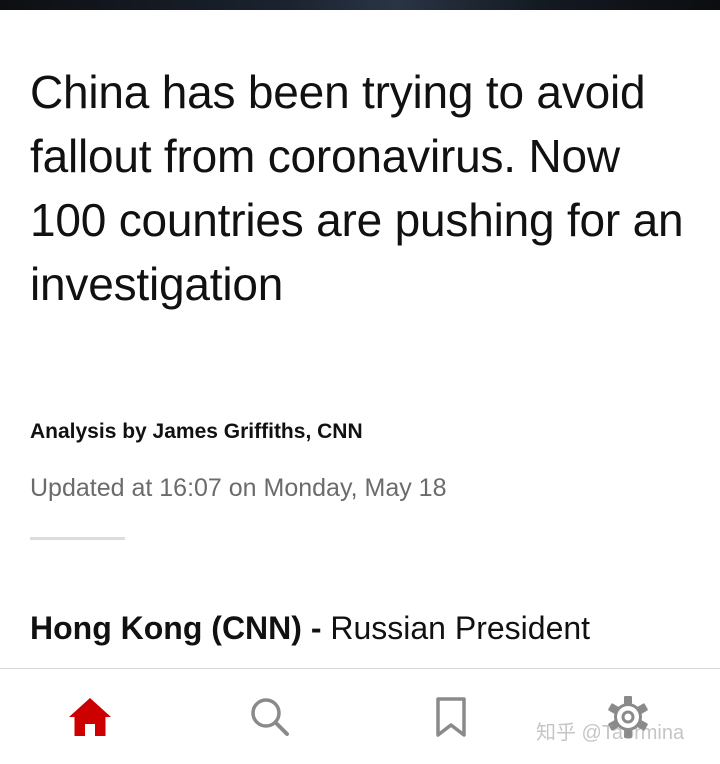 The image size is (720, 764). Describe the element at coordinates (180, 628) in the screenshot. I see `article-dateline: Hong Kong (CNN) -` at that location.